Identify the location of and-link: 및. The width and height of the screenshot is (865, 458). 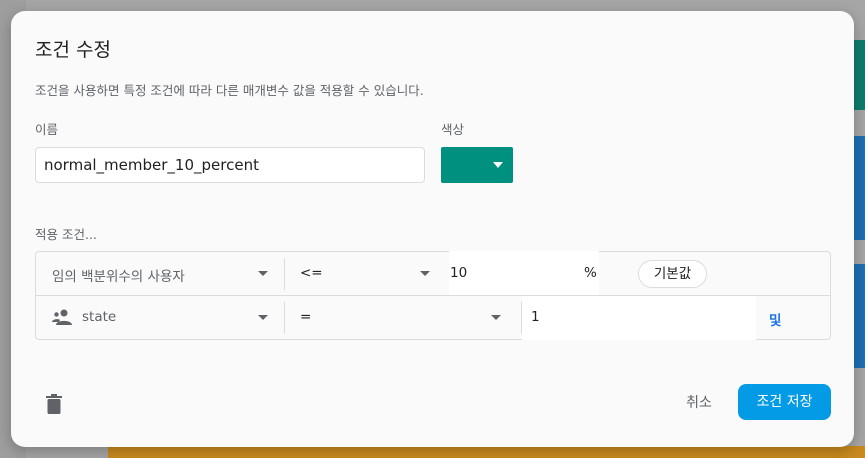
(775, 319).